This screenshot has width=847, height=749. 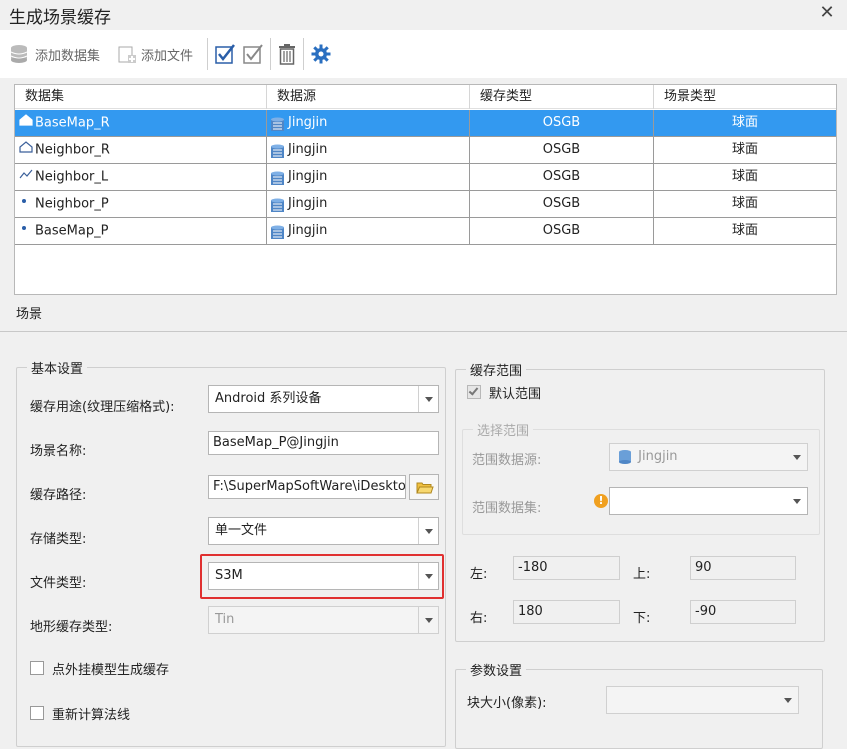 I want to click on cache-usage-label: 缓存用途(纹理压缩格式):, so click(x=102, y=407).